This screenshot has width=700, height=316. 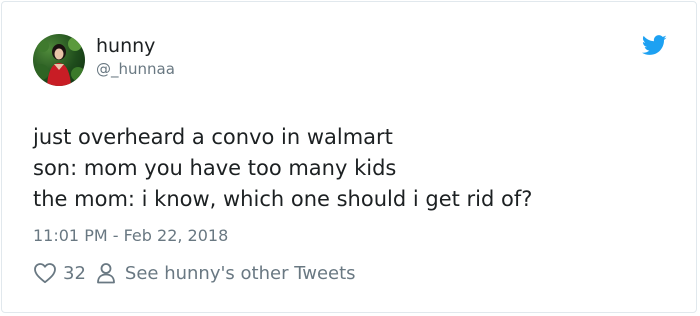 What do you see at coordinates (215, 168) in the screenshot?
I see `tweet-text-line: son: mom you have too many kids` at bounding box center [215, 168].